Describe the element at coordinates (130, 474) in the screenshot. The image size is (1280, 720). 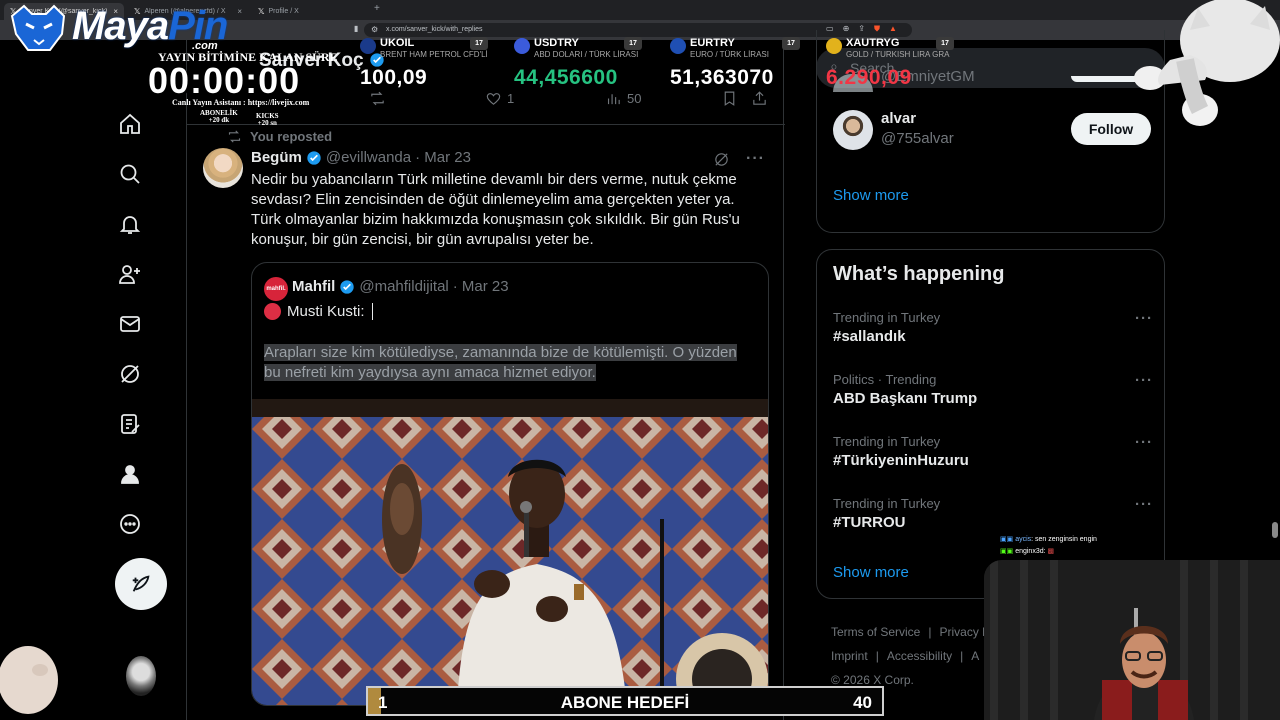
I see `profile-person-icon` at that location.